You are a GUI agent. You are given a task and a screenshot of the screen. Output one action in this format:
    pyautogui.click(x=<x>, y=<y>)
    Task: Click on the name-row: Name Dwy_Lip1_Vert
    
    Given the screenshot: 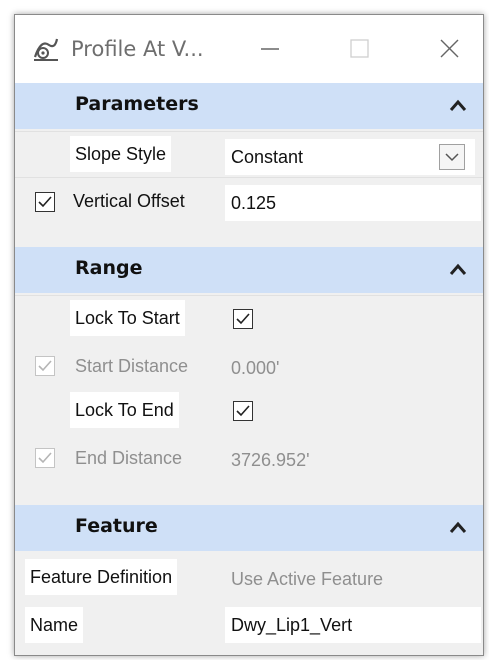 What is the action you would take?
    pyautogui.click(x=249, y=625)
    